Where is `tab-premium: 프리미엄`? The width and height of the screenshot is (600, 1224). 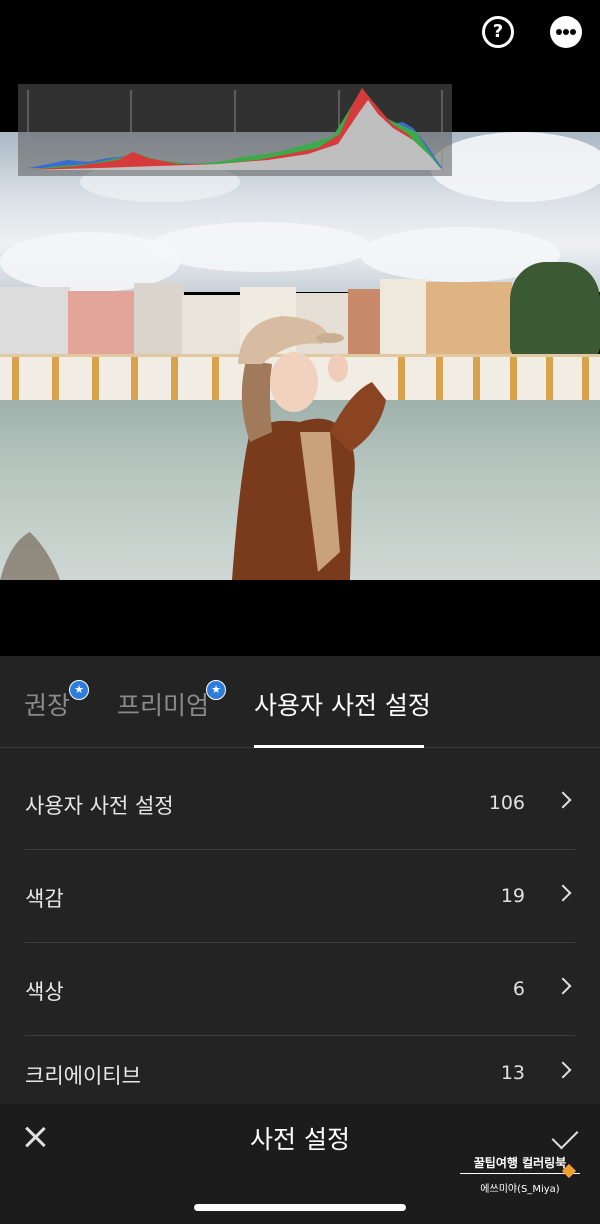 tab-premium: 프리미엄 is located at coordinates (163, 704).